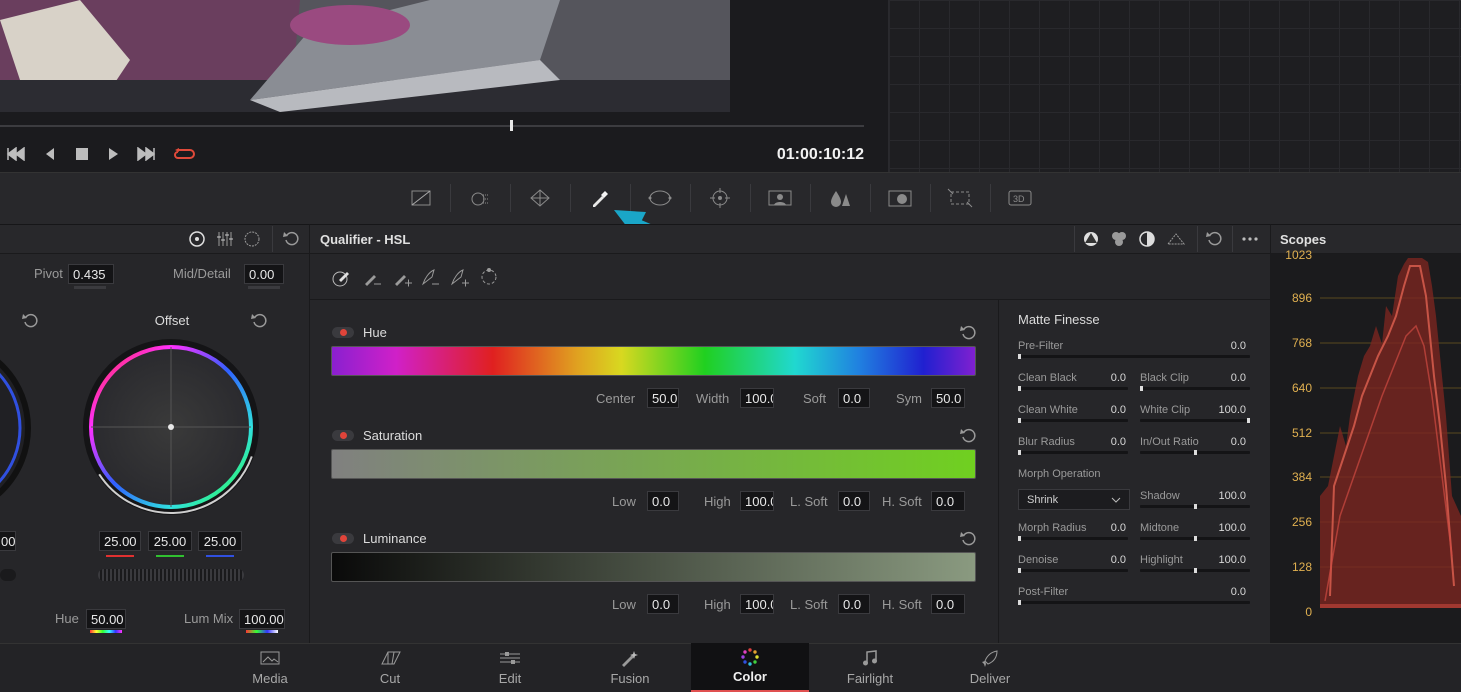 This screenshot has height=692, width=1461. What do you see at coordinates (968, 539) in the screenshot?
I see `reset-luminance-icon` at bounding box center [968, 539].